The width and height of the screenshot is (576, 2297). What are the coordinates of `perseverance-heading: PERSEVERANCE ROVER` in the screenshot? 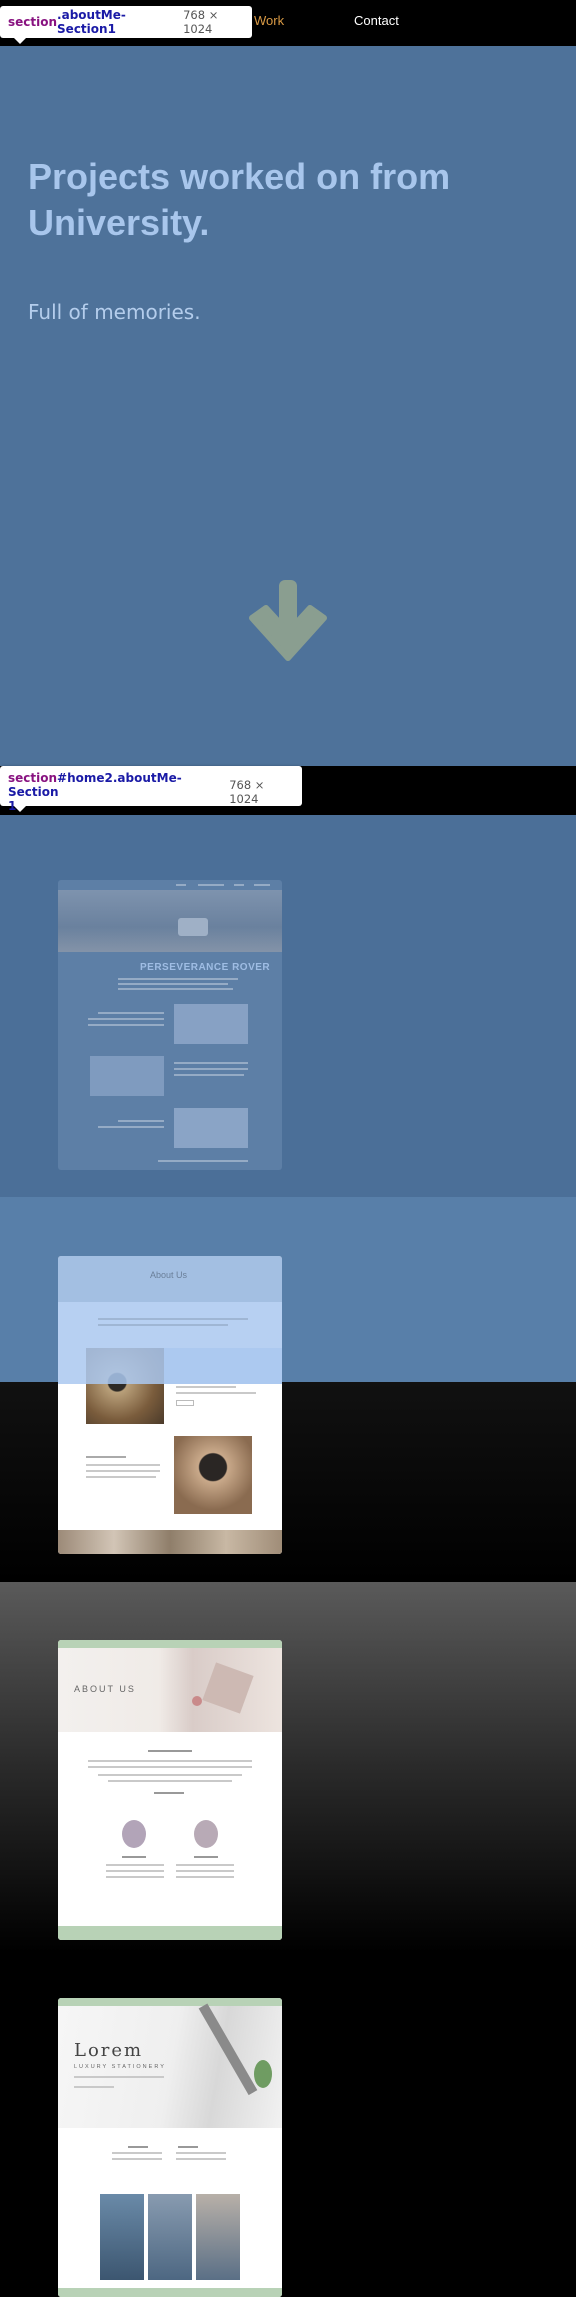 It's located at (205, 967).